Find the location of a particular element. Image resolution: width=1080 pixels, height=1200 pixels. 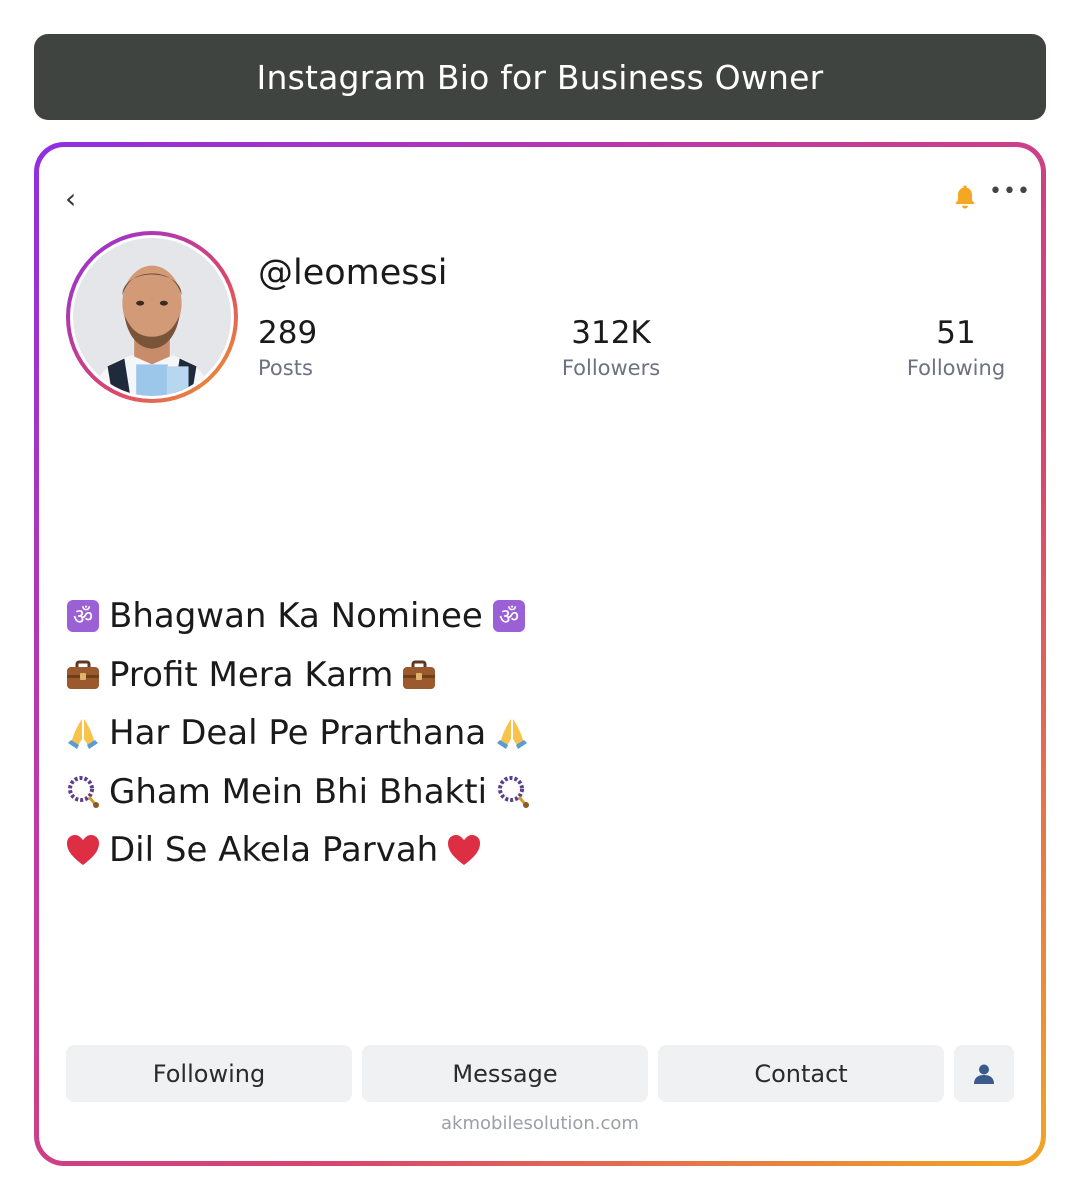

bio-line: Dil Se Akela Parvah is located at coordinates (298, 850).